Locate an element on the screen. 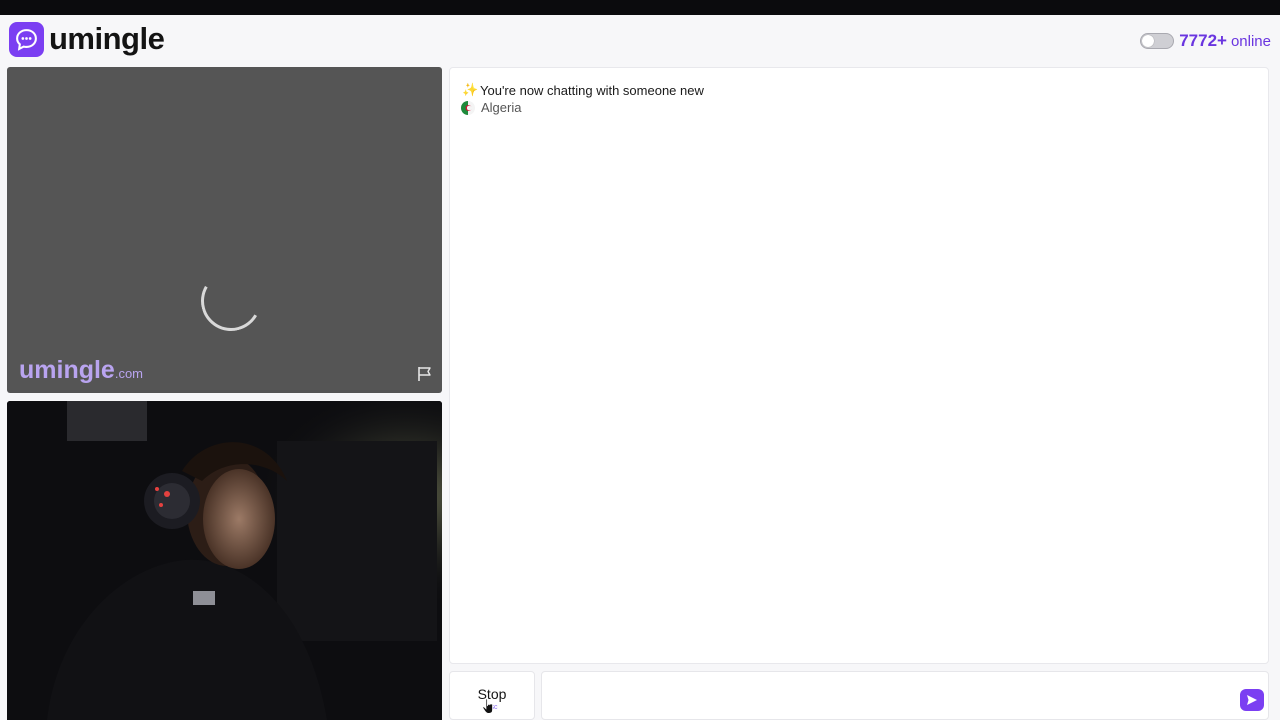 The height and width of the screenshot is (720, 1280). system-message: ✨ You're now chatting with someone new is located at coordinates (583, 90).